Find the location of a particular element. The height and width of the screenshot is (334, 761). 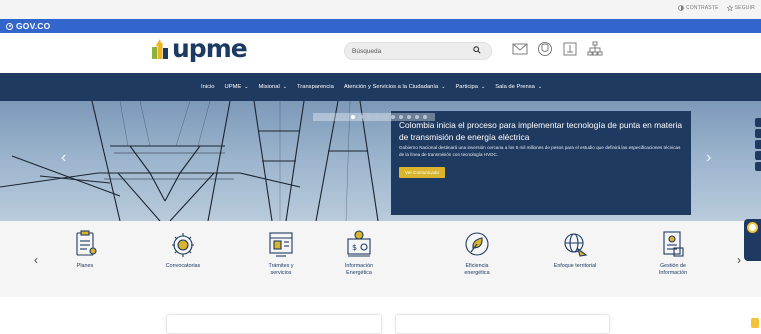

energy-info-icon: $ is located at coordinates (359, 244).